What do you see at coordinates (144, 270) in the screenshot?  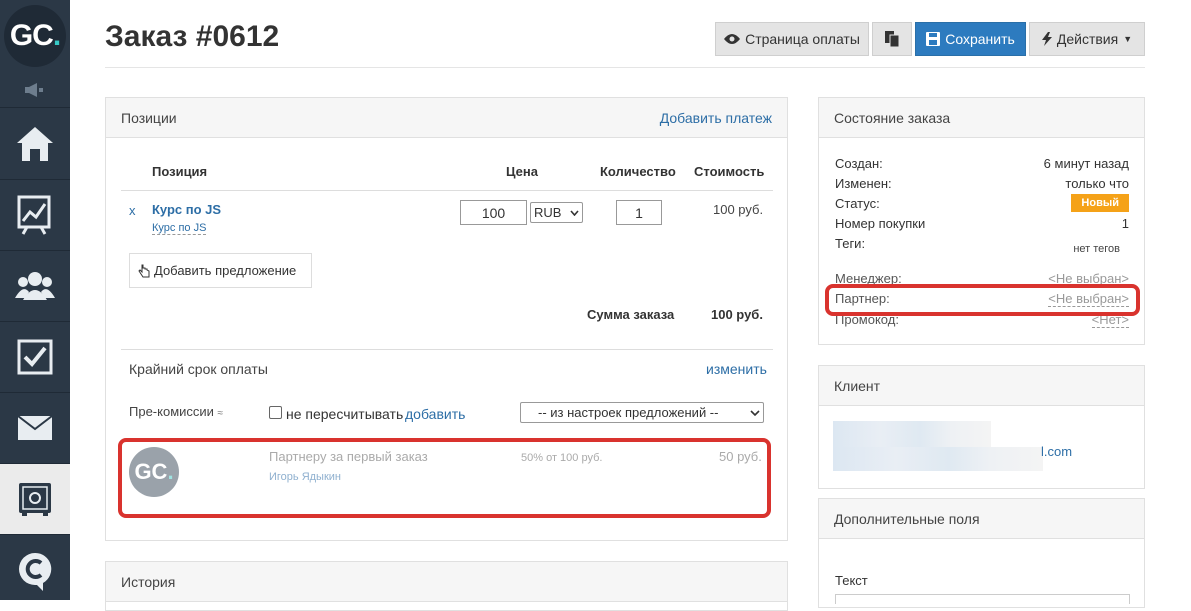 I see `hand-pointer-icon` at bounding box center [144, 270].